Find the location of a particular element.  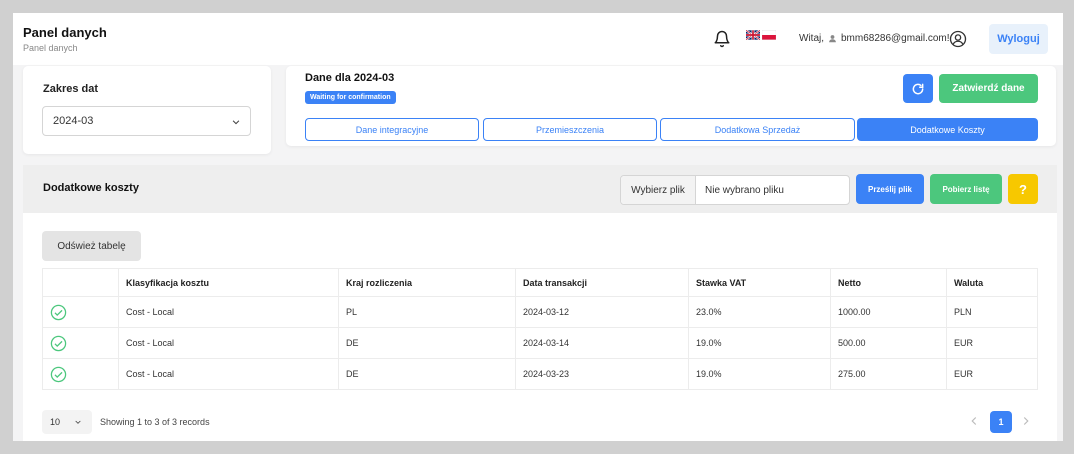

user-email: bmm68286@gmail.com! is located at coordinates (895, 38).